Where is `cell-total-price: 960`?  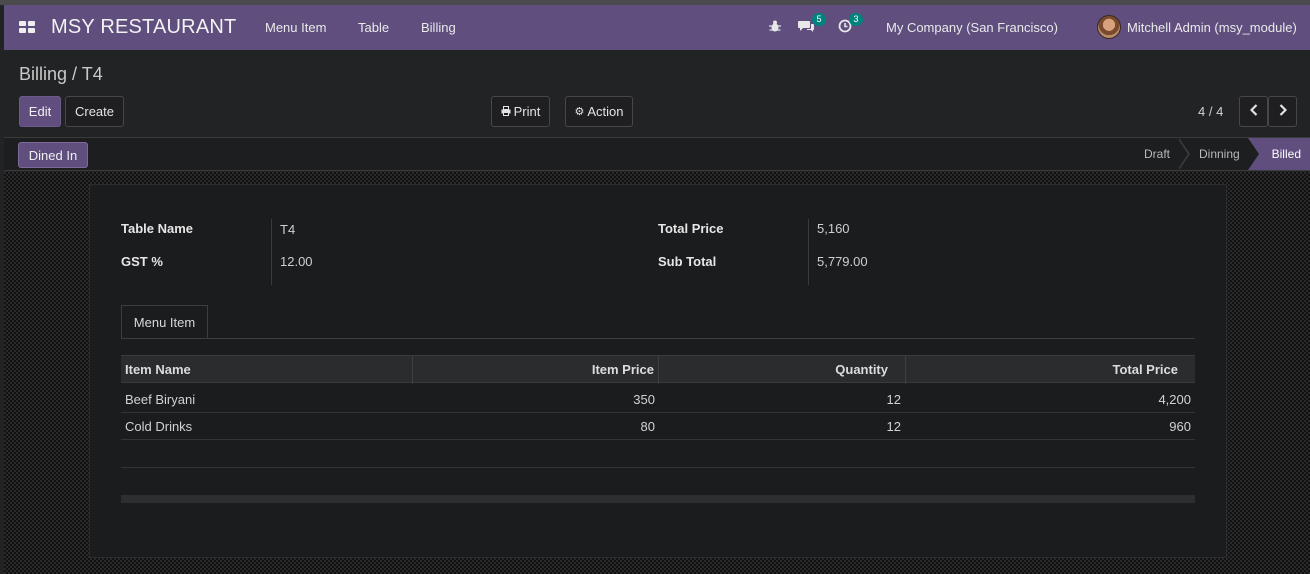
cell-total-price: 960 is located at coordinates (1180, 426).